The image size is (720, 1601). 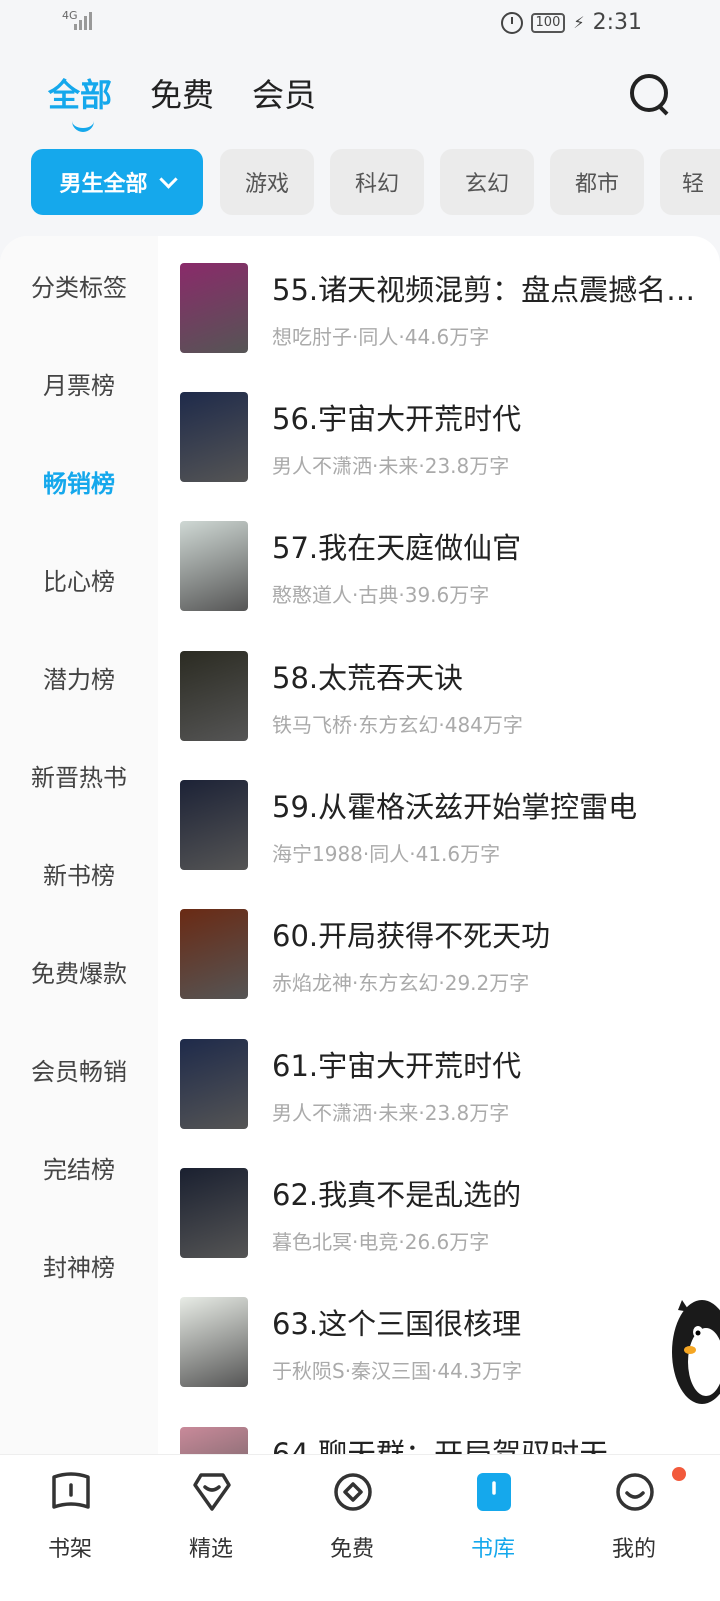 What do you see at coordinates (352, 1528) in the screenshot?
I see `nav-free: 免费` at bounding box center [352, 1528].